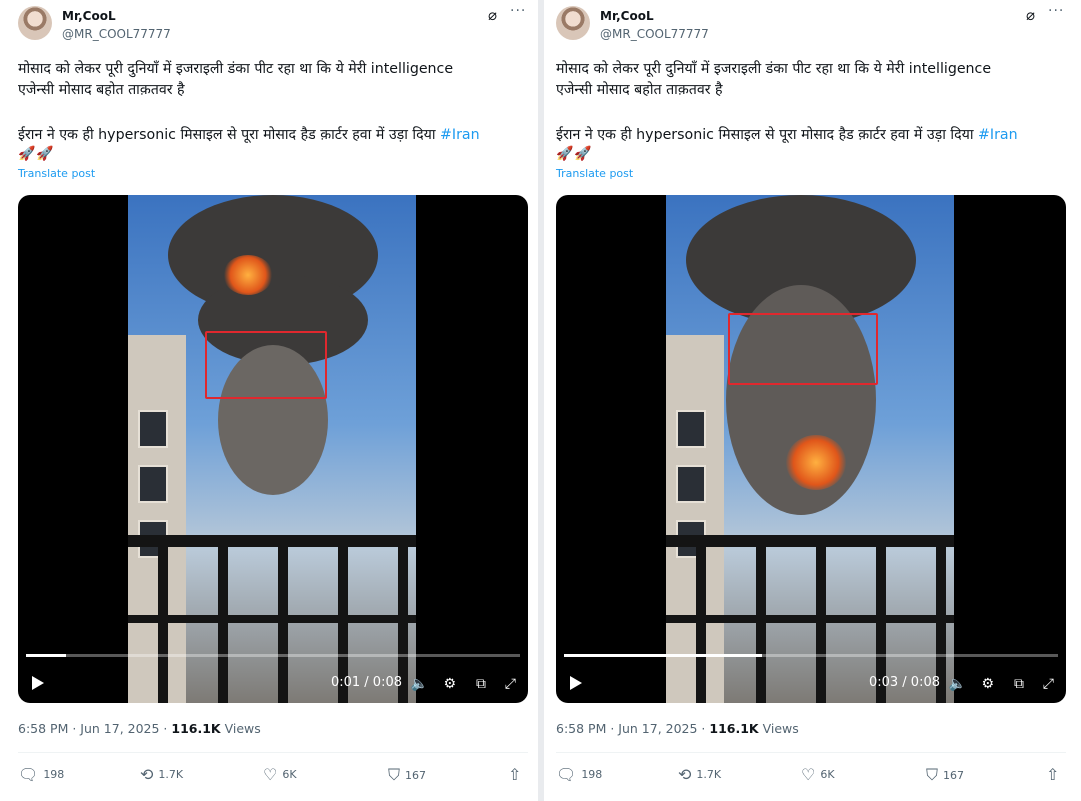 The height and width of the screenshot is (801, 1081). What do you see at coordinates (541, 400) in the screenshot?
I see `screenshot-divider` at bounding box center [541, 400].